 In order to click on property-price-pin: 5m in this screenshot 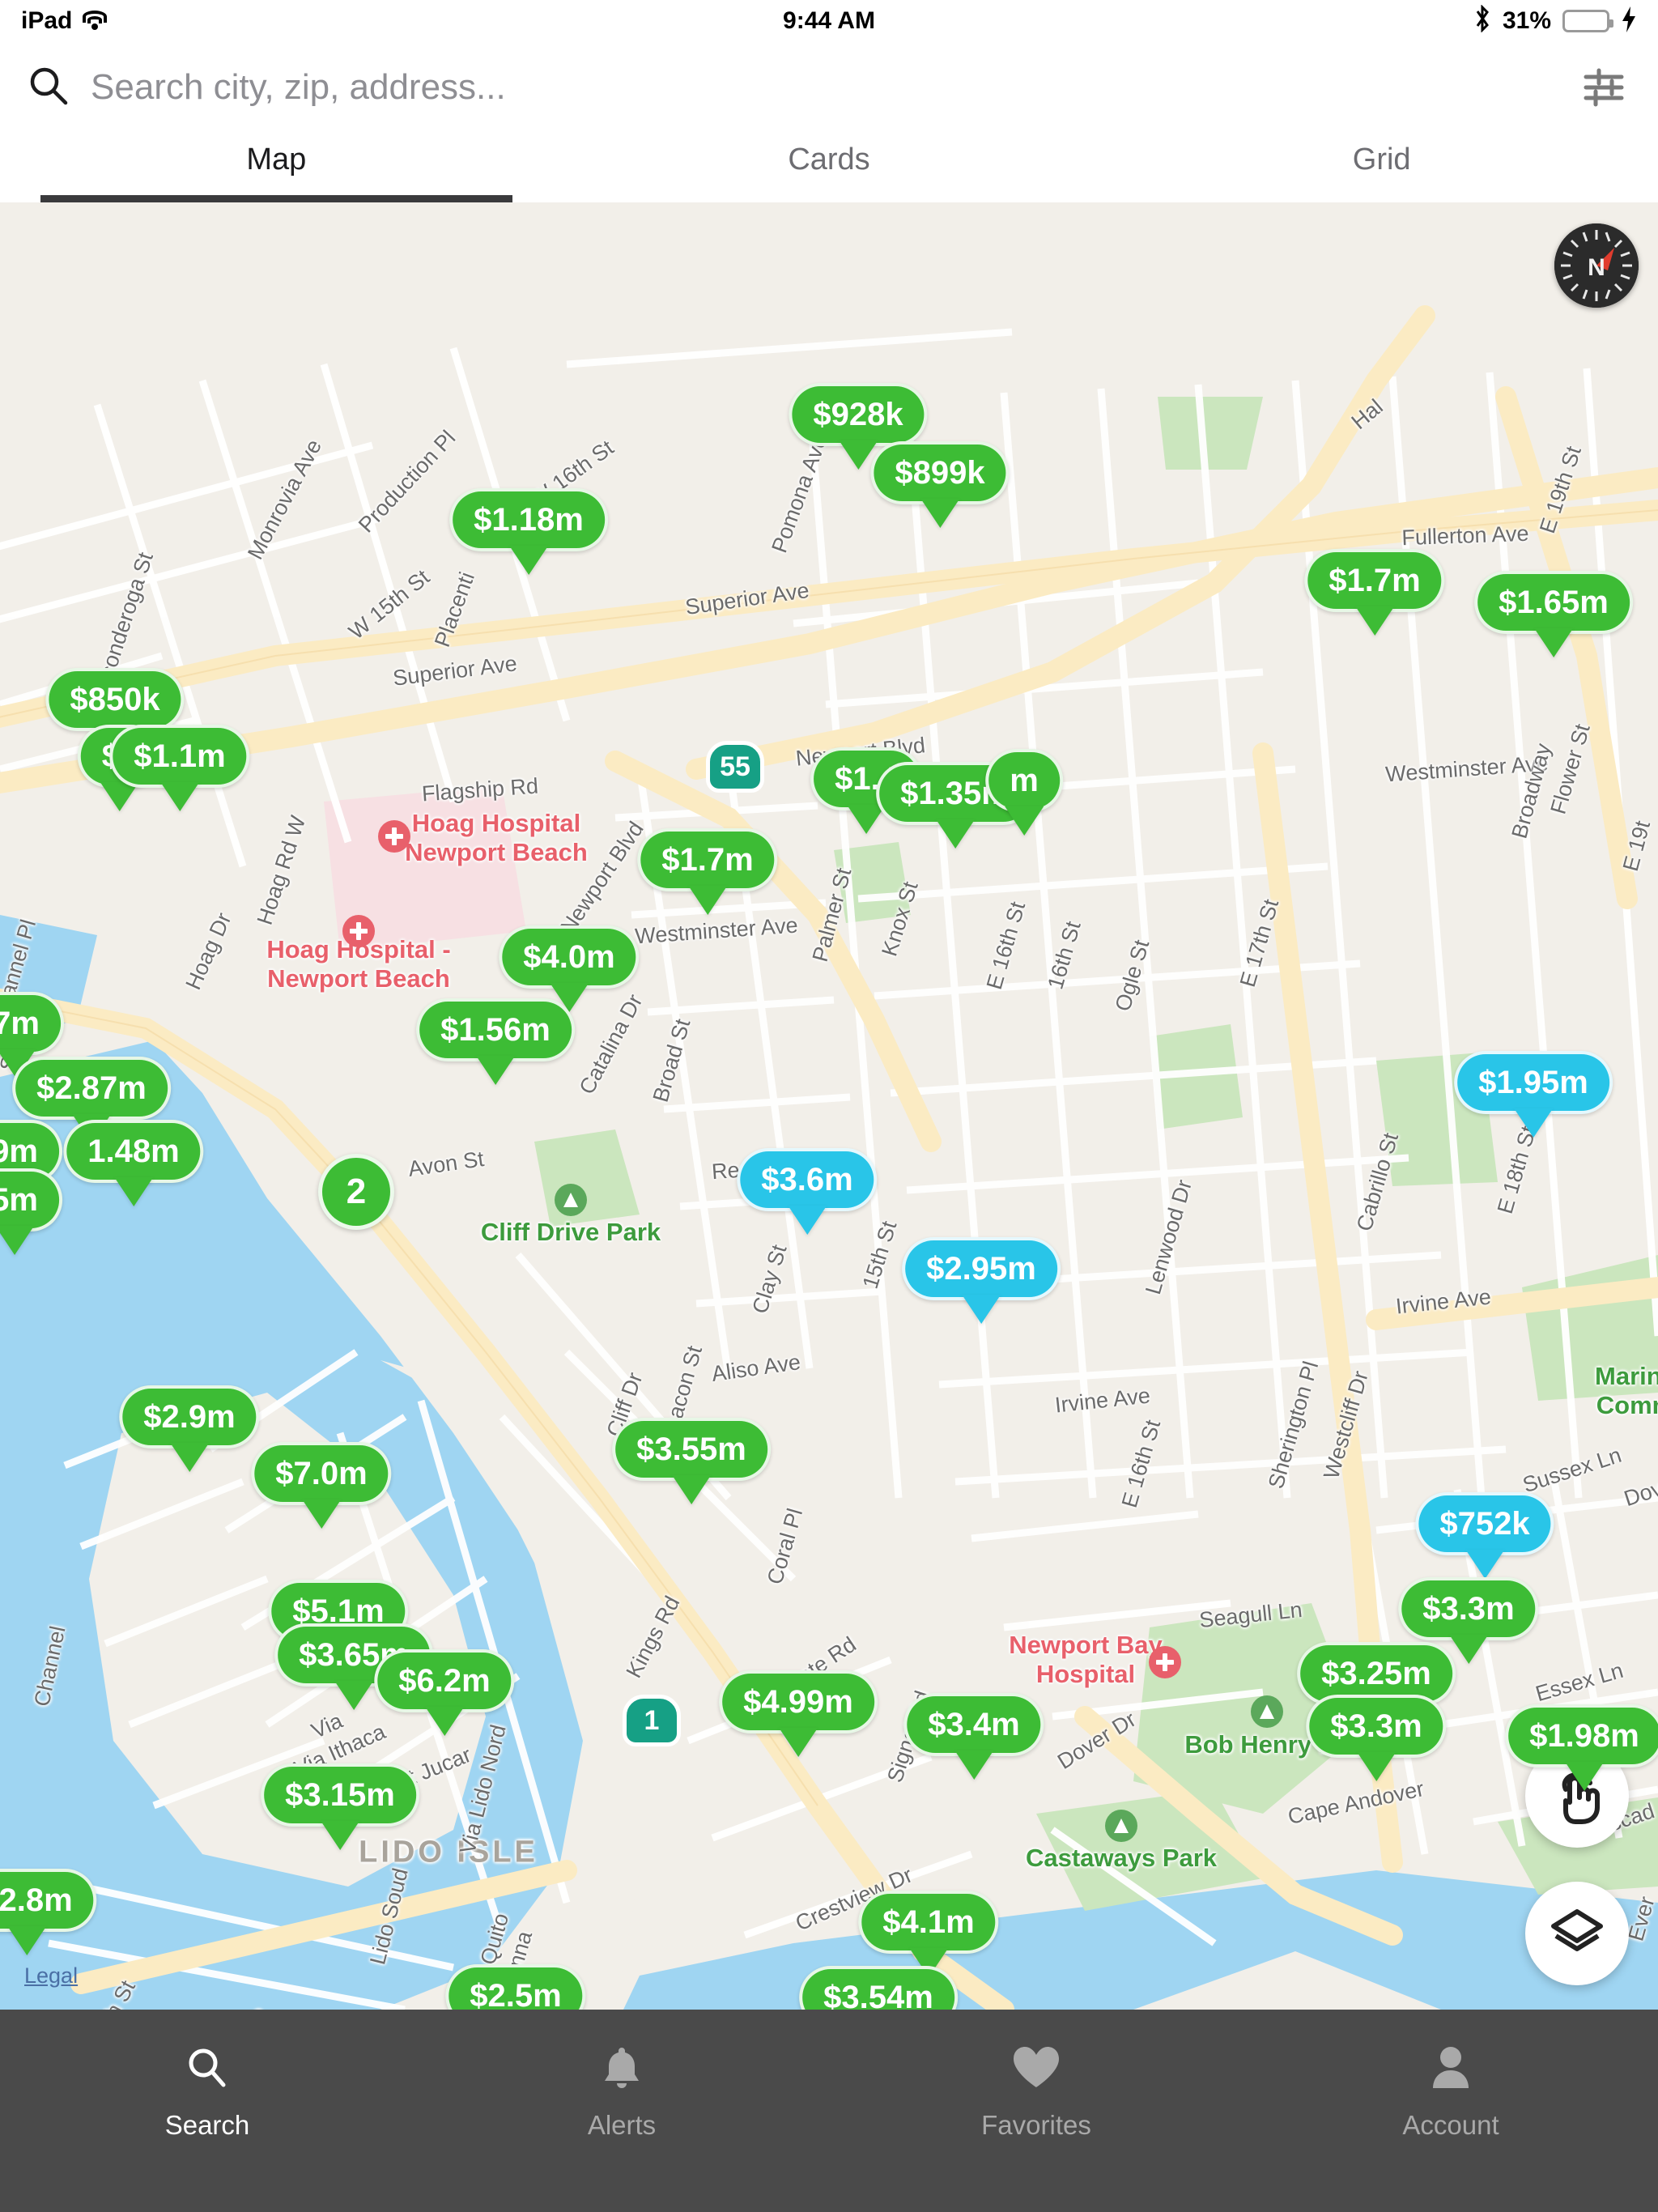, I will do `click(31, 1212)`.